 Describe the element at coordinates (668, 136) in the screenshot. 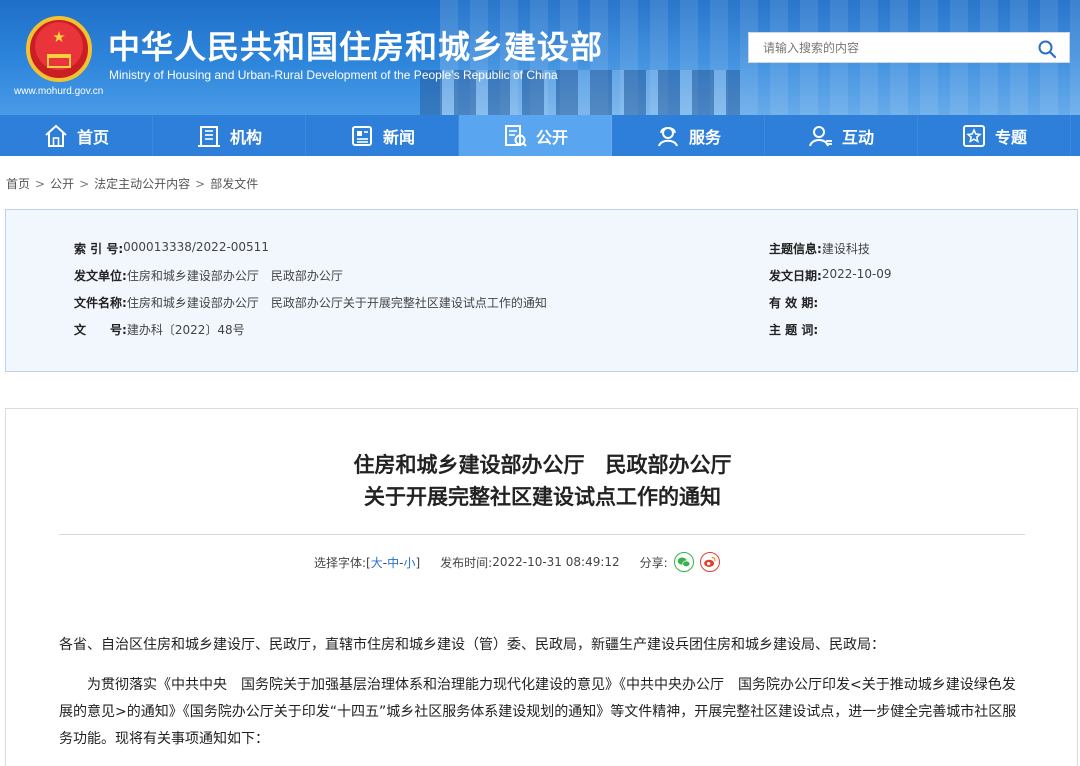

I see `service-icon` at that location.